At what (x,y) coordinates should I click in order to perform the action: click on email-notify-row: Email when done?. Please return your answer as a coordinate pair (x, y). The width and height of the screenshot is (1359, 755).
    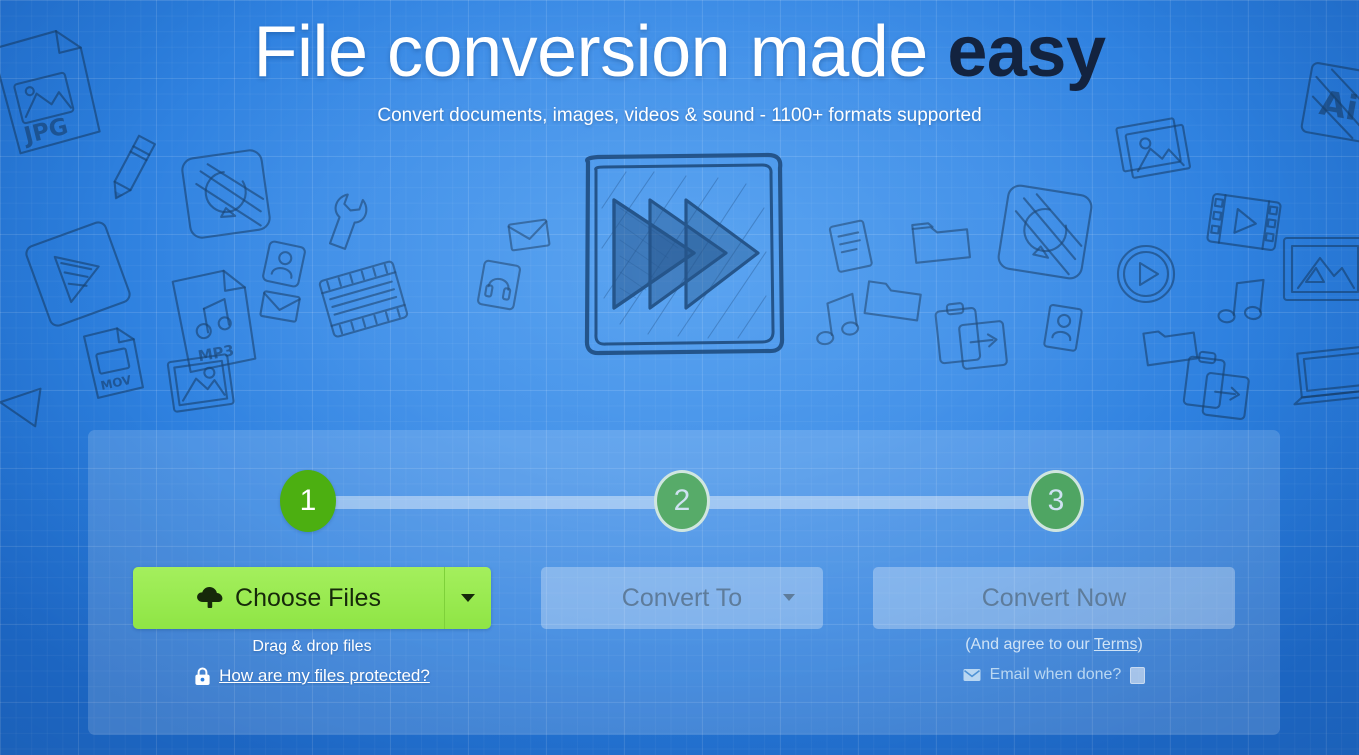
    Looking at the image, I should click on (1054, 675).